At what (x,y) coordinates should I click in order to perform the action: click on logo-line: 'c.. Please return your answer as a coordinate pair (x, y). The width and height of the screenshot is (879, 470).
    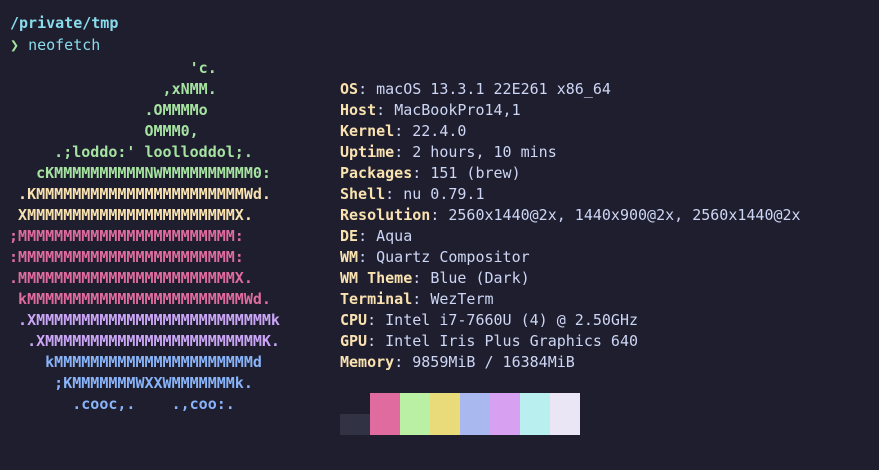
    Looking at the image, I should click on (108, 68).